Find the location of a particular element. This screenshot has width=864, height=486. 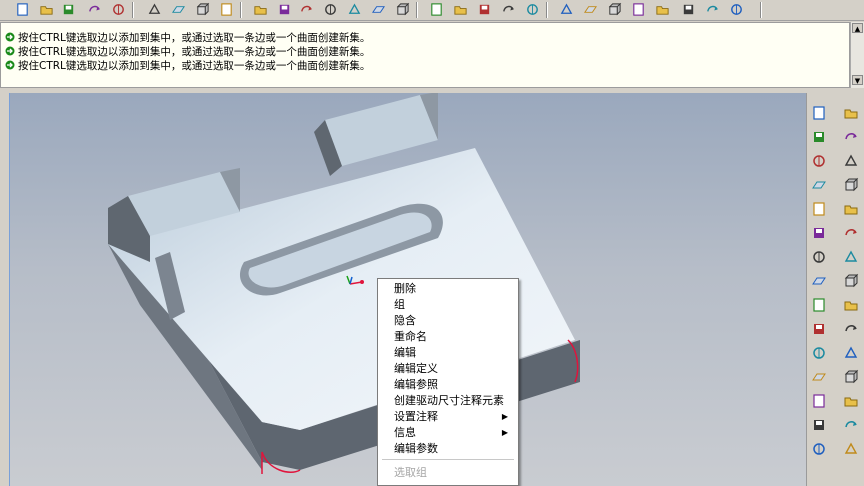

menu-item-set-annotation: 设置注释 ▶ is located at coordinates (454, 416).